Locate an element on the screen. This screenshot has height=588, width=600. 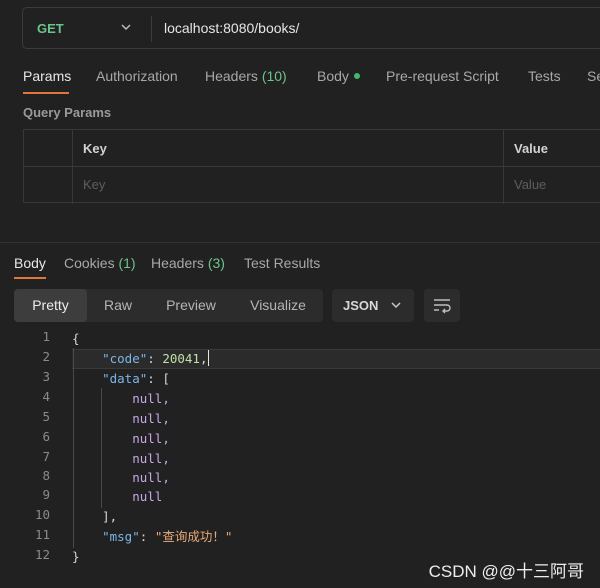
json-null: null is located at coordinates (147, 496).